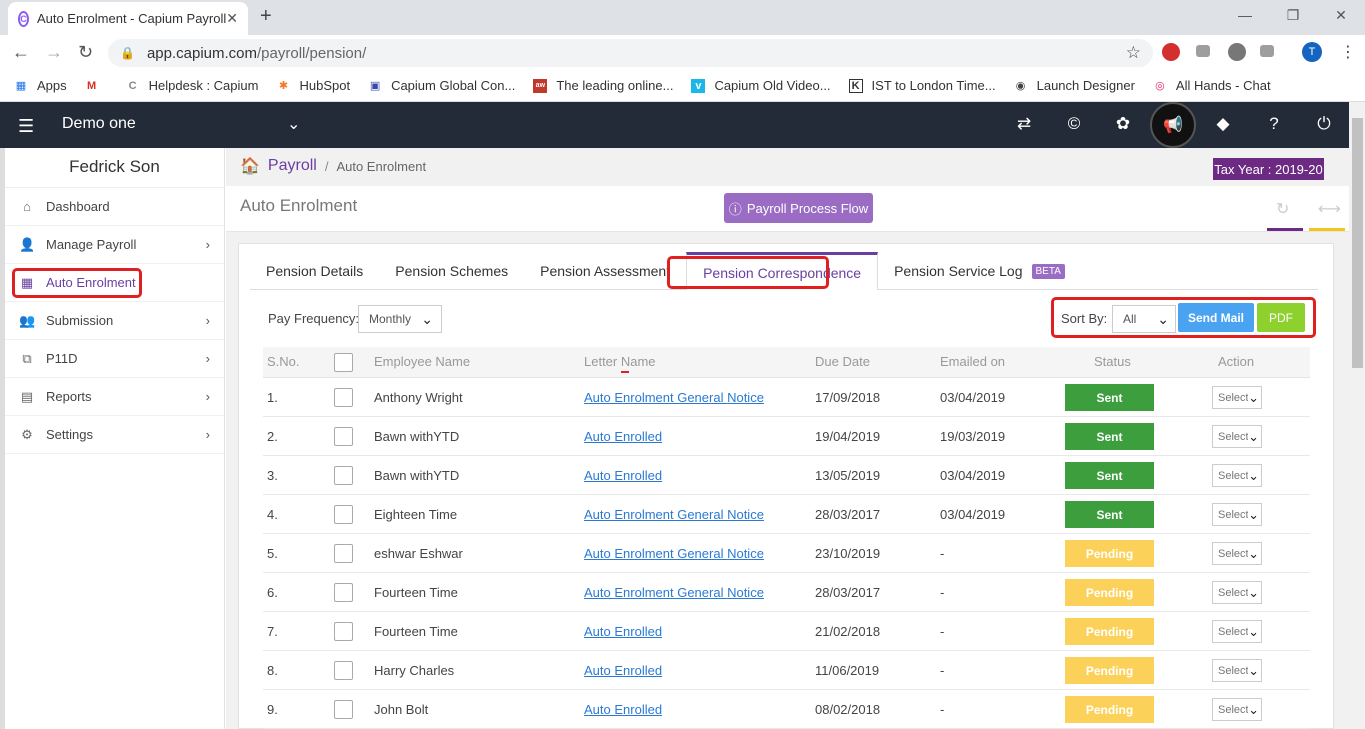 This screenshot has height=729, width=1365. What do you see at coordinates (96, 86) in the screenshot?
I see `bookmark-gmail: M` at bounding box center [96, 86].